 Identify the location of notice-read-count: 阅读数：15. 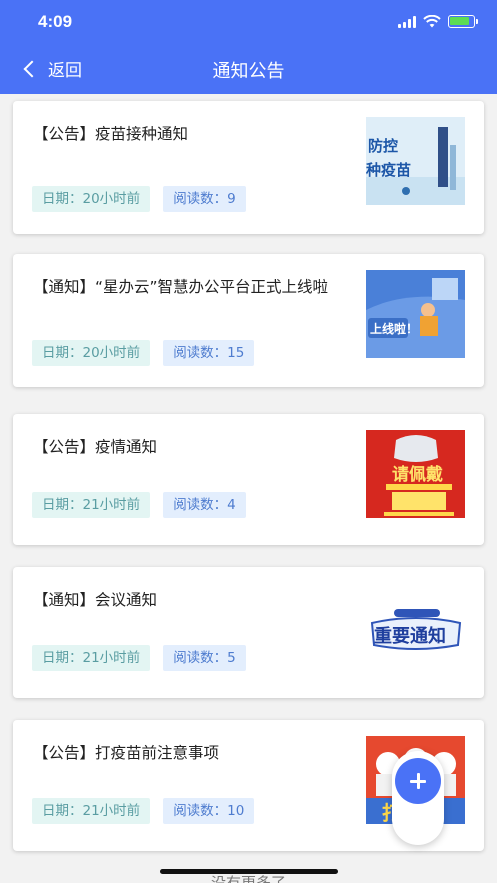
(209, 353).